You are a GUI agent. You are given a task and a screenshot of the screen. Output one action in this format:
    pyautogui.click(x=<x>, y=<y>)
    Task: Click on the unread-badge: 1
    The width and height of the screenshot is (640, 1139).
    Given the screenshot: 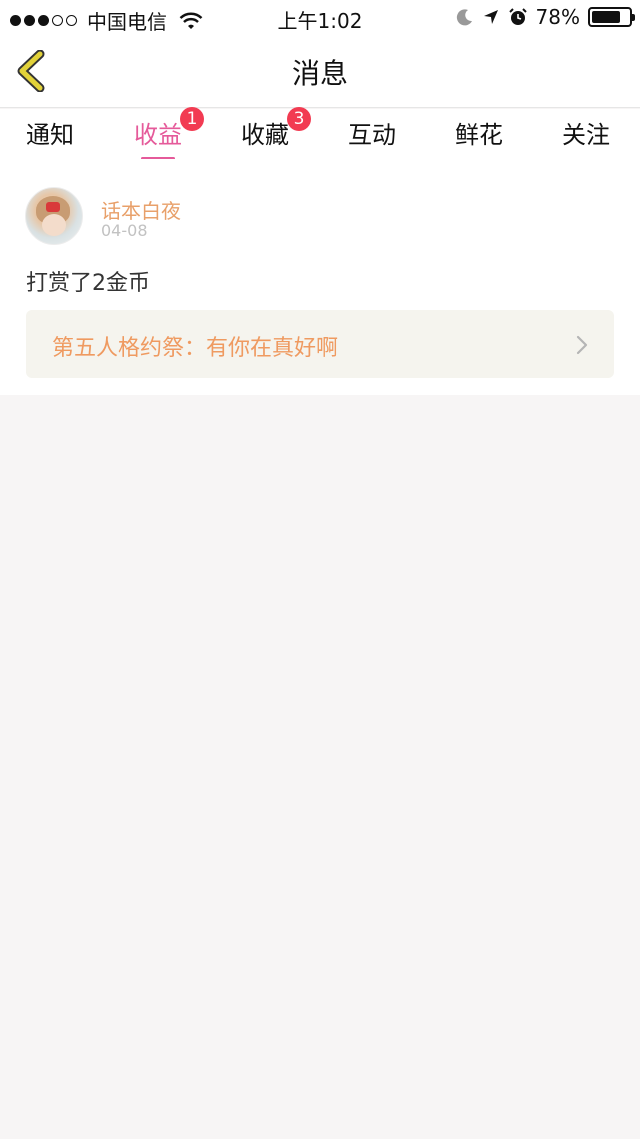 What is the action you would take?
    pyautogui.click(x=192, y=119)
    